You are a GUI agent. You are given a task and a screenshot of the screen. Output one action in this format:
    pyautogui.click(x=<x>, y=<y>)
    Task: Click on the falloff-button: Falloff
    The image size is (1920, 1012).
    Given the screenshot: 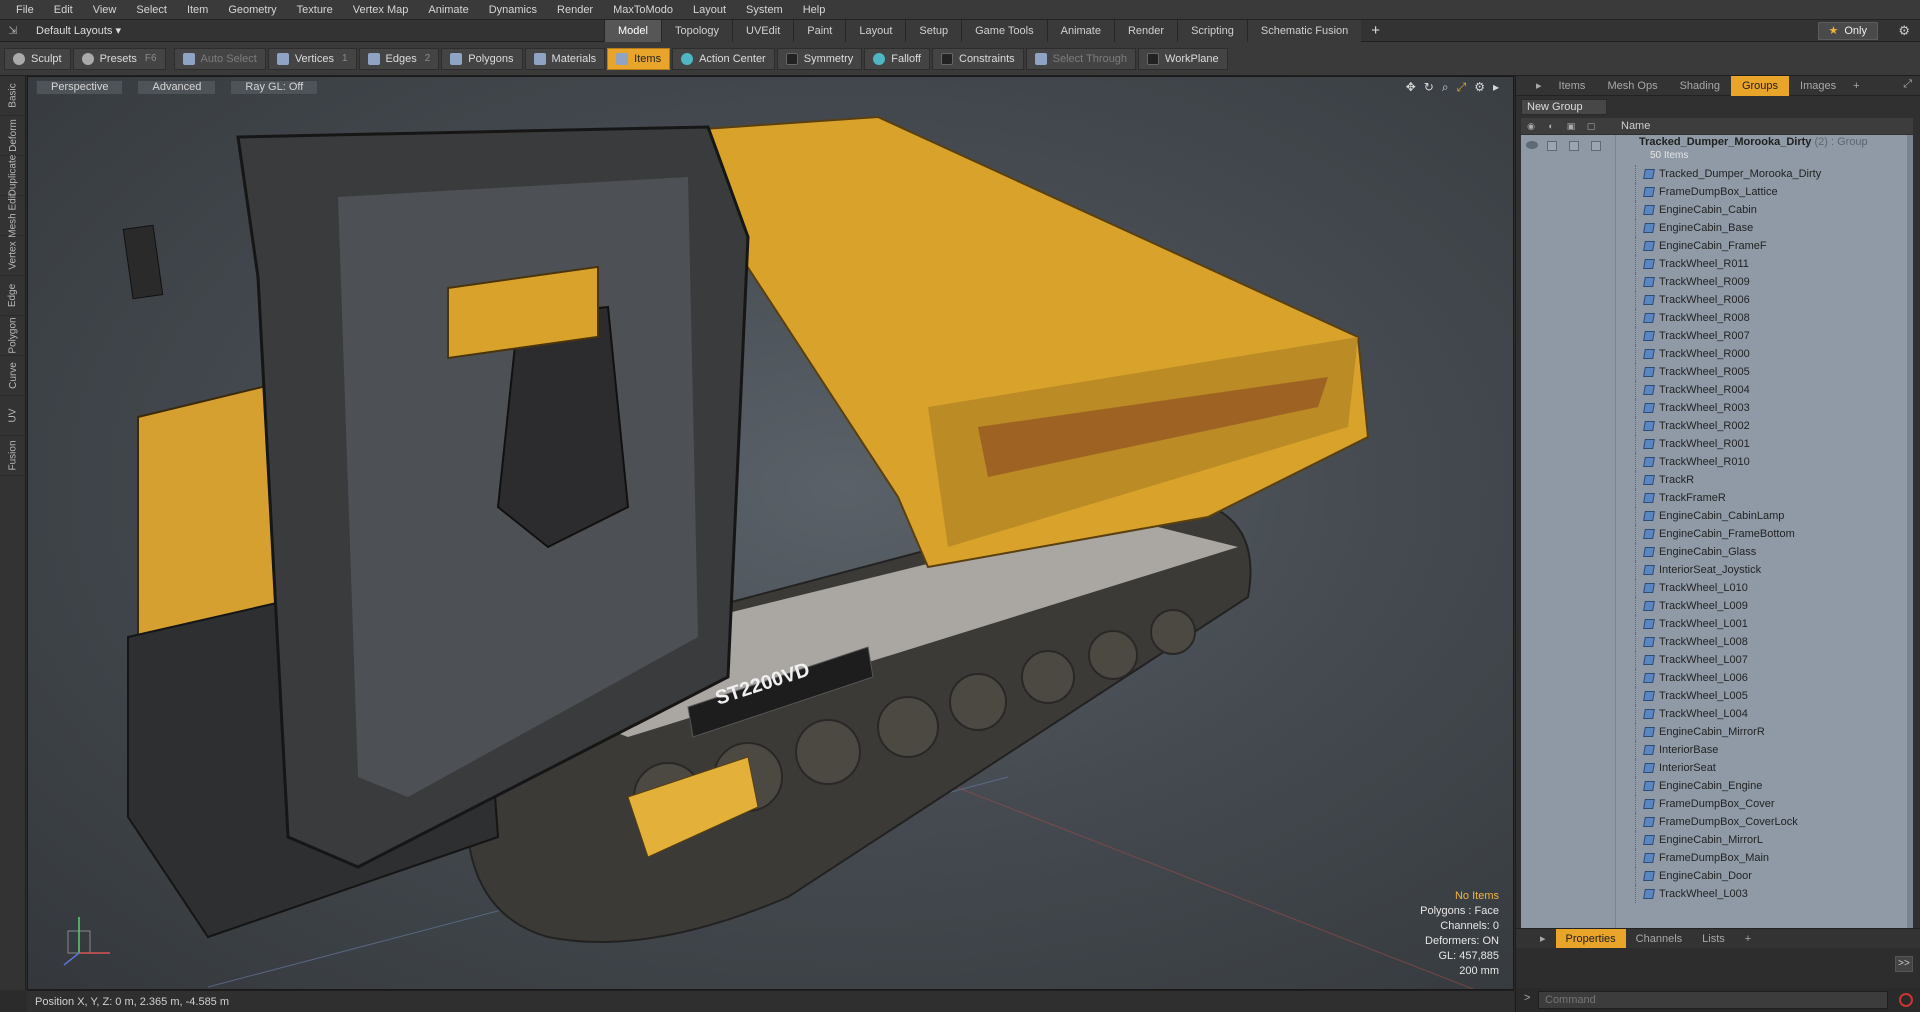 What is the action you would take?
    pyautogui.click(x=897, y=58)
    